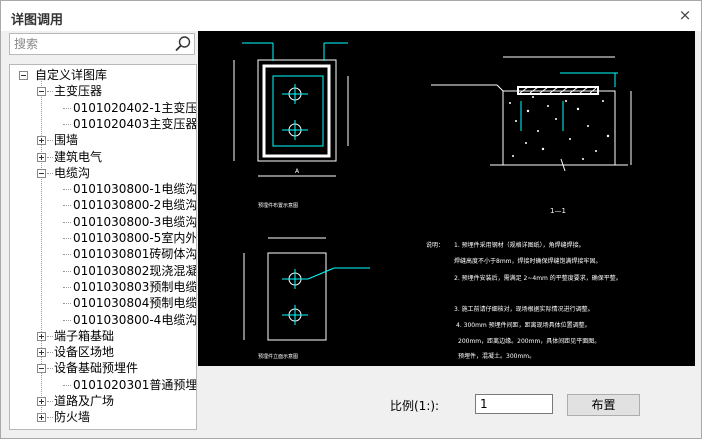 This screenshot has height=439, width=702. I want to click on tree-node: 0101030800-2电缆沟过水, so click(135, 205).